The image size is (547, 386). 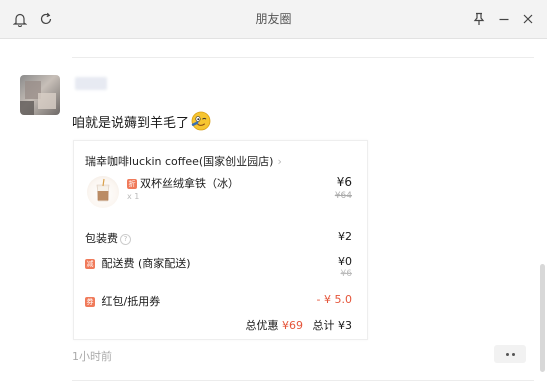 What do you see at coordinates (90, 264) in the screenshot?
I see `delivery-tag: 减` at bounding box center [90, 264].